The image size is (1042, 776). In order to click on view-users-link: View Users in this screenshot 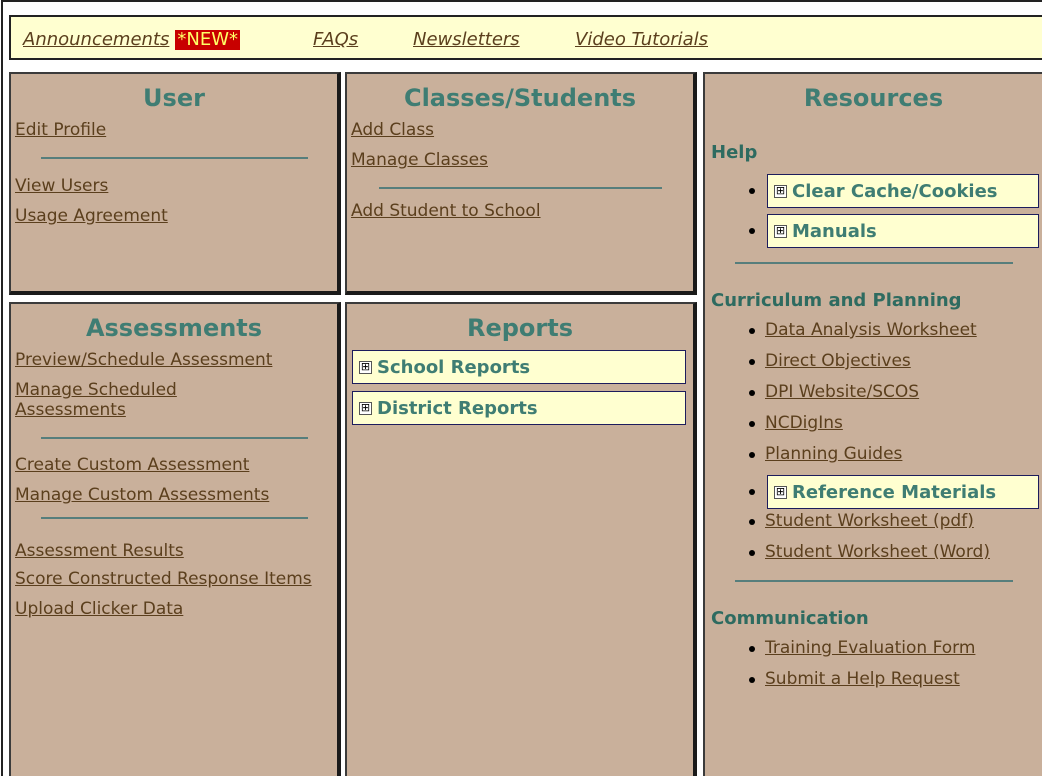, I will do `click(176, 186)`.